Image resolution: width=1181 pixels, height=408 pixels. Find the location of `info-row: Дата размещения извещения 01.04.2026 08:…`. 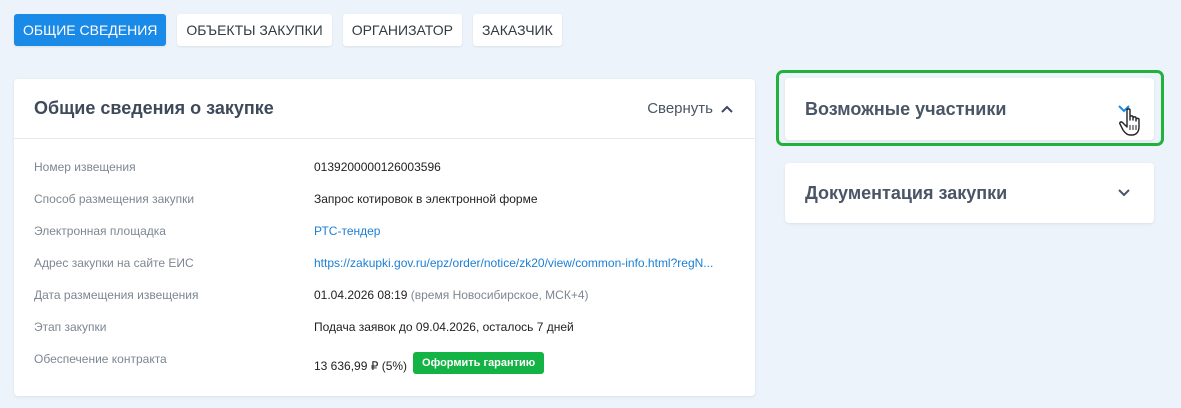

info-row: Дата размещения извещения 01.04.2026 08:… is located at coordinates (389, 303).